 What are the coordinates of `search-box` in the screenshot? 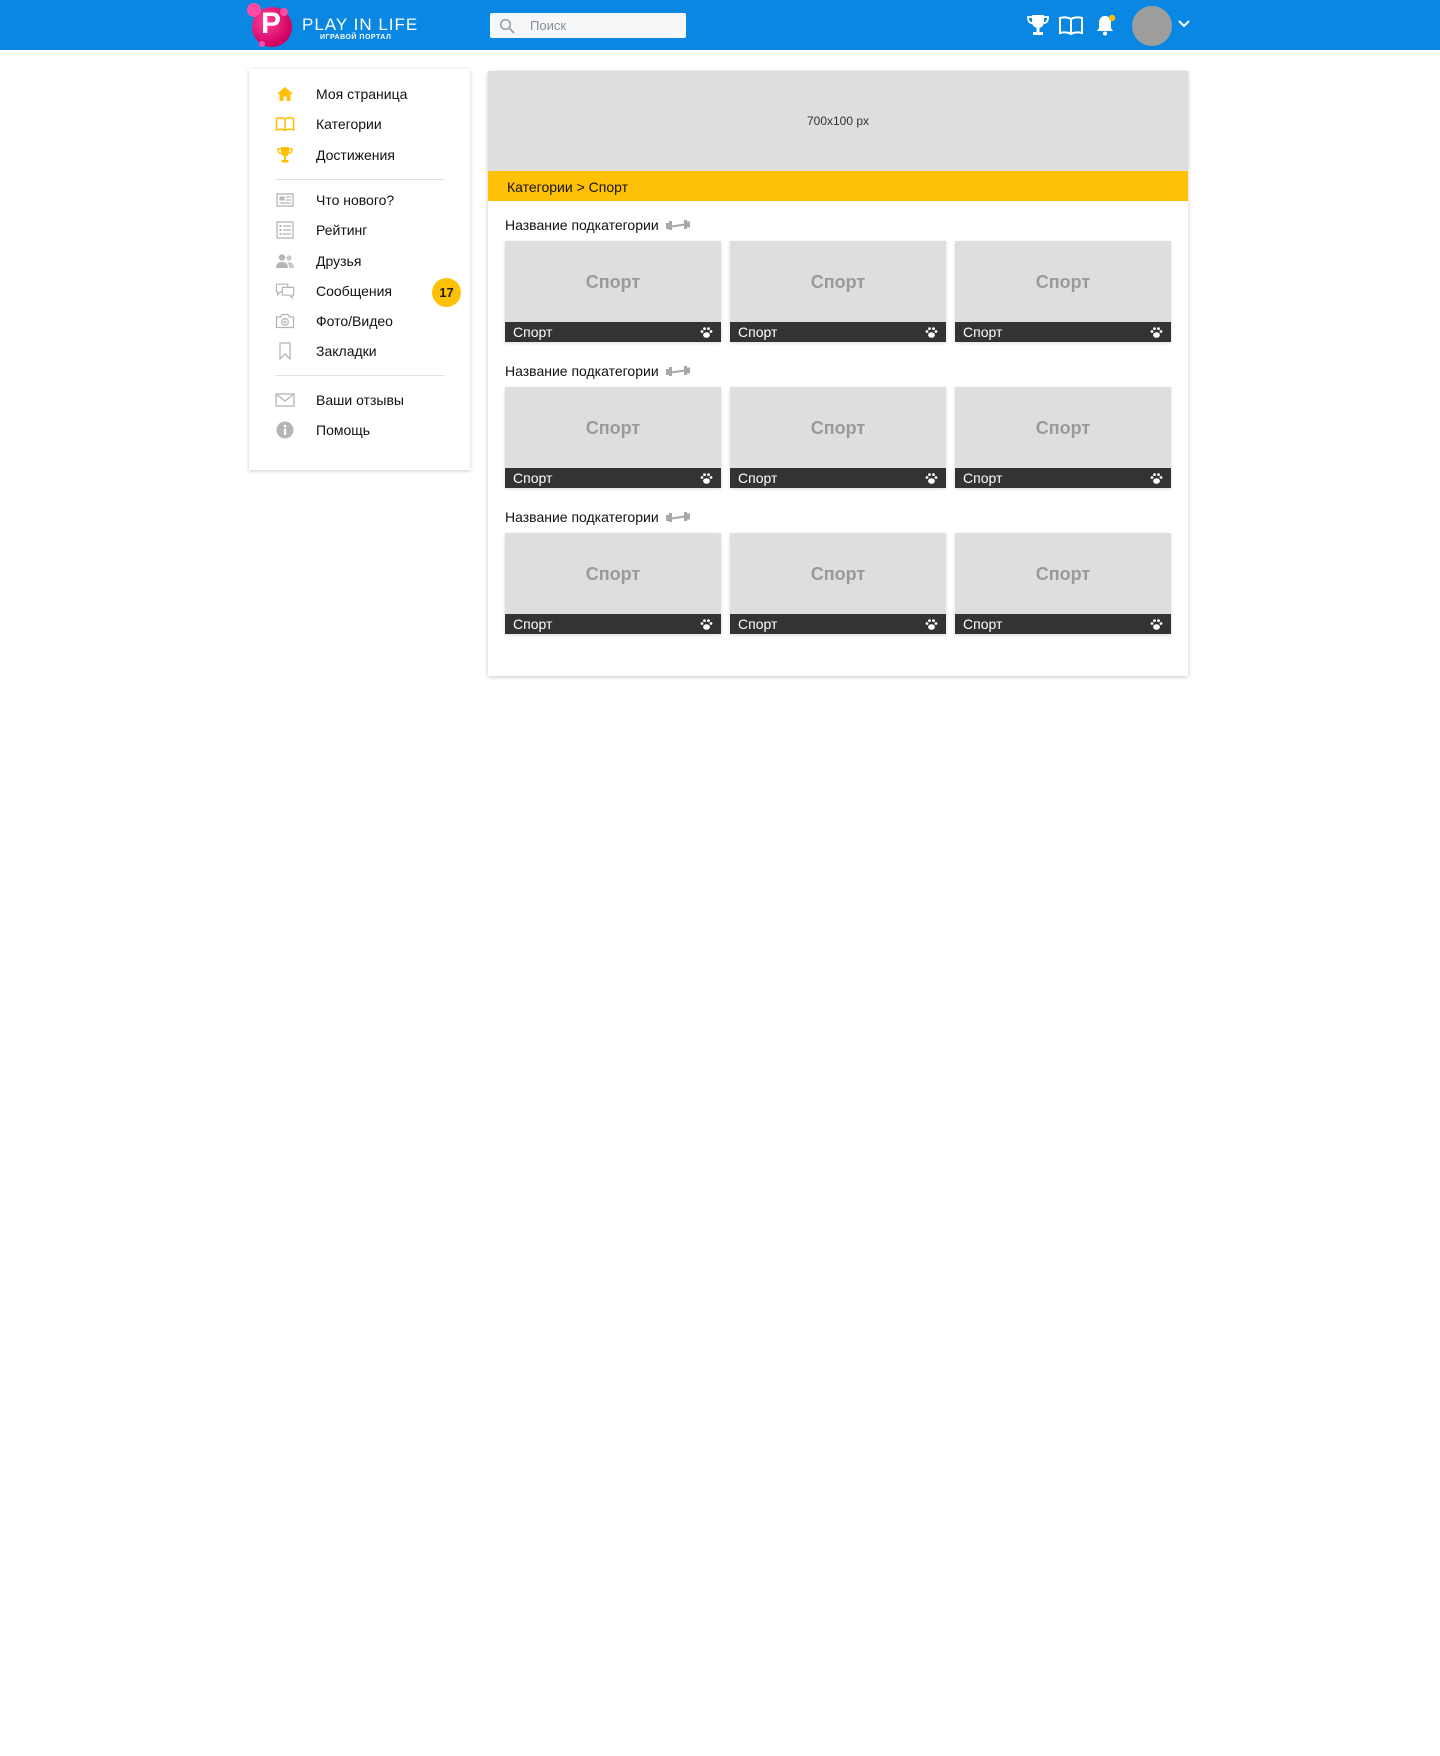 It's located at (588, 25).